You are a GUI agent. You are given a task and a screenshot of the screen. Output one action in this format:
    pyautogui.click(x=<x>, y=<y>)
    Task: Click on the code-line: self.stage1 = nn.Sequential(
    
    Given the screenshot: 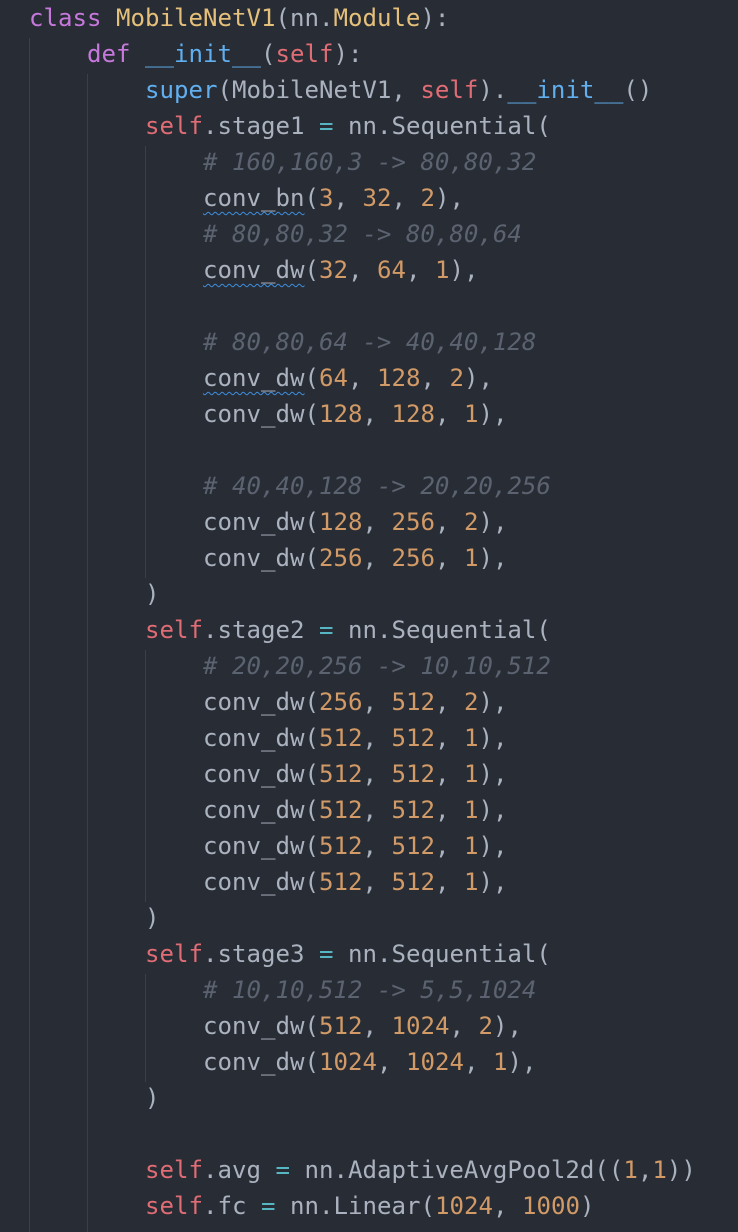 What is the action you would take?
    pyautogui.click(x=290, y=126)
    